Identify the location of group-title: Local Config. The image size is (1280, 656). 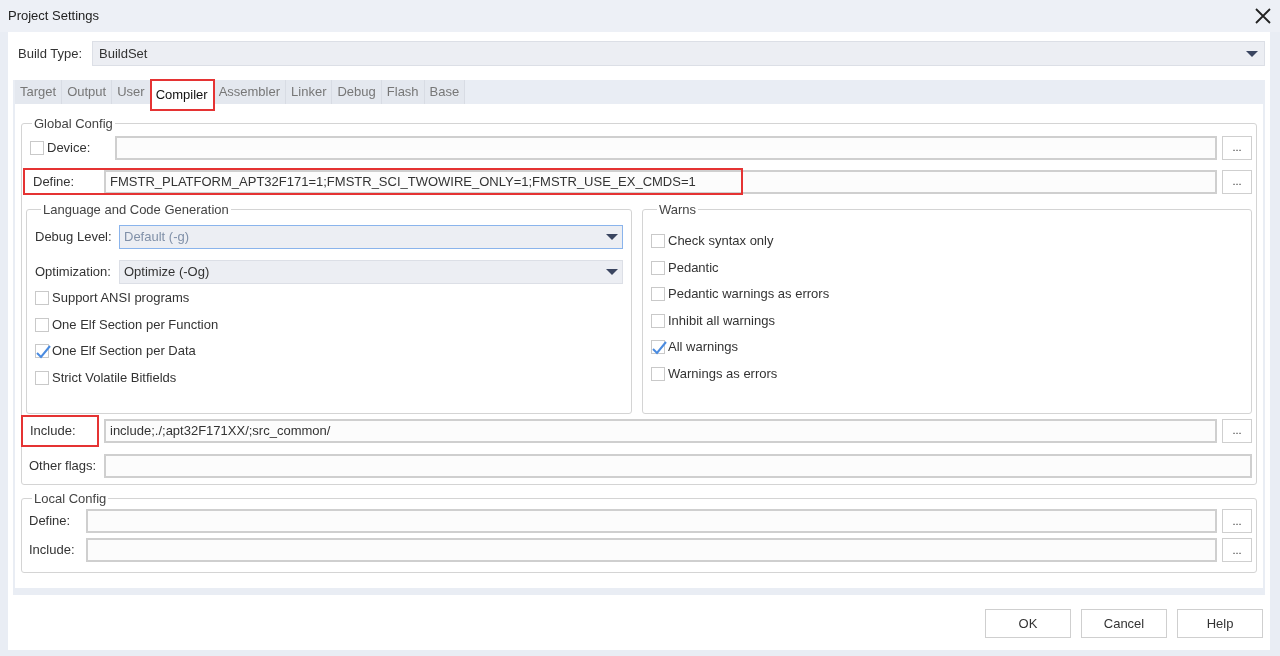
(70, 498).